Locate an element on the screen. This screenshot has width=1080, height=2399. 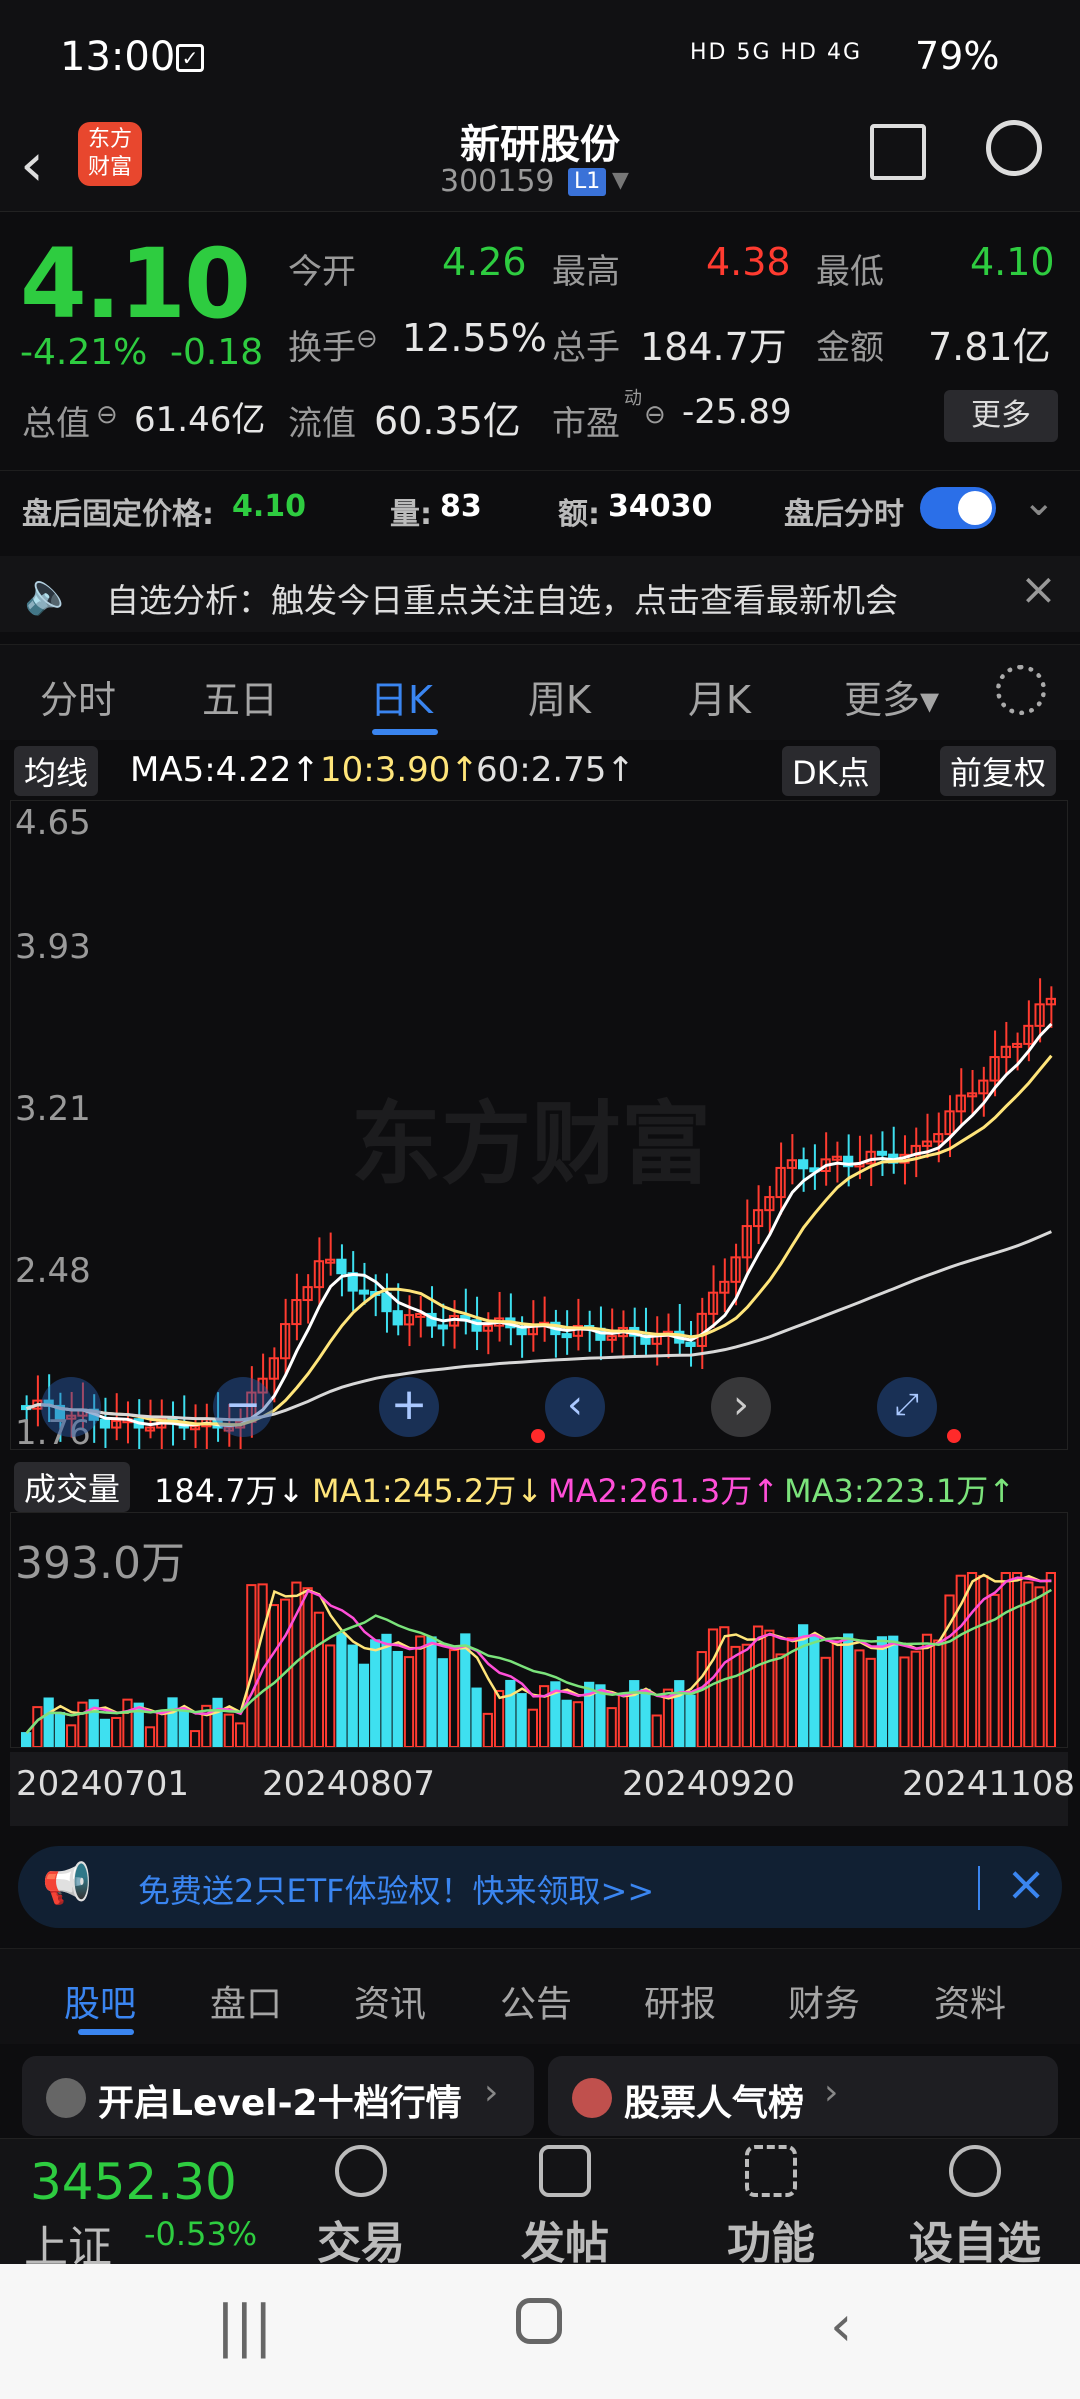
ma-legend: 均线 MA5:4.22↑ 10:3.90↑ 60:2.75↑ DK点 前复权 is located at coordinates (540, 769).